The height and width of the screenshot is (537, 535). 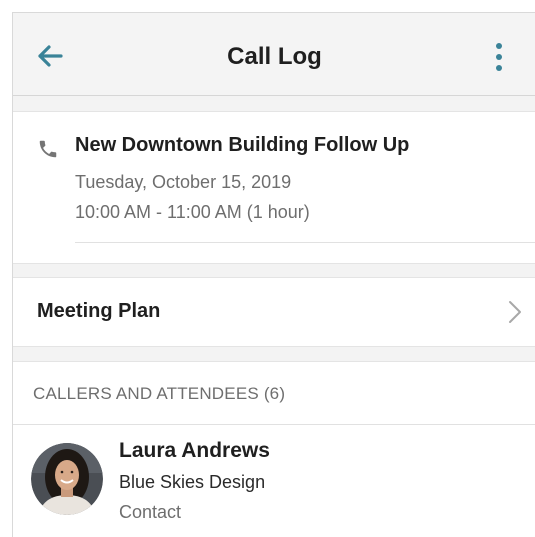 I want to click on more-vertical-icon, so click(x=499, y=57).